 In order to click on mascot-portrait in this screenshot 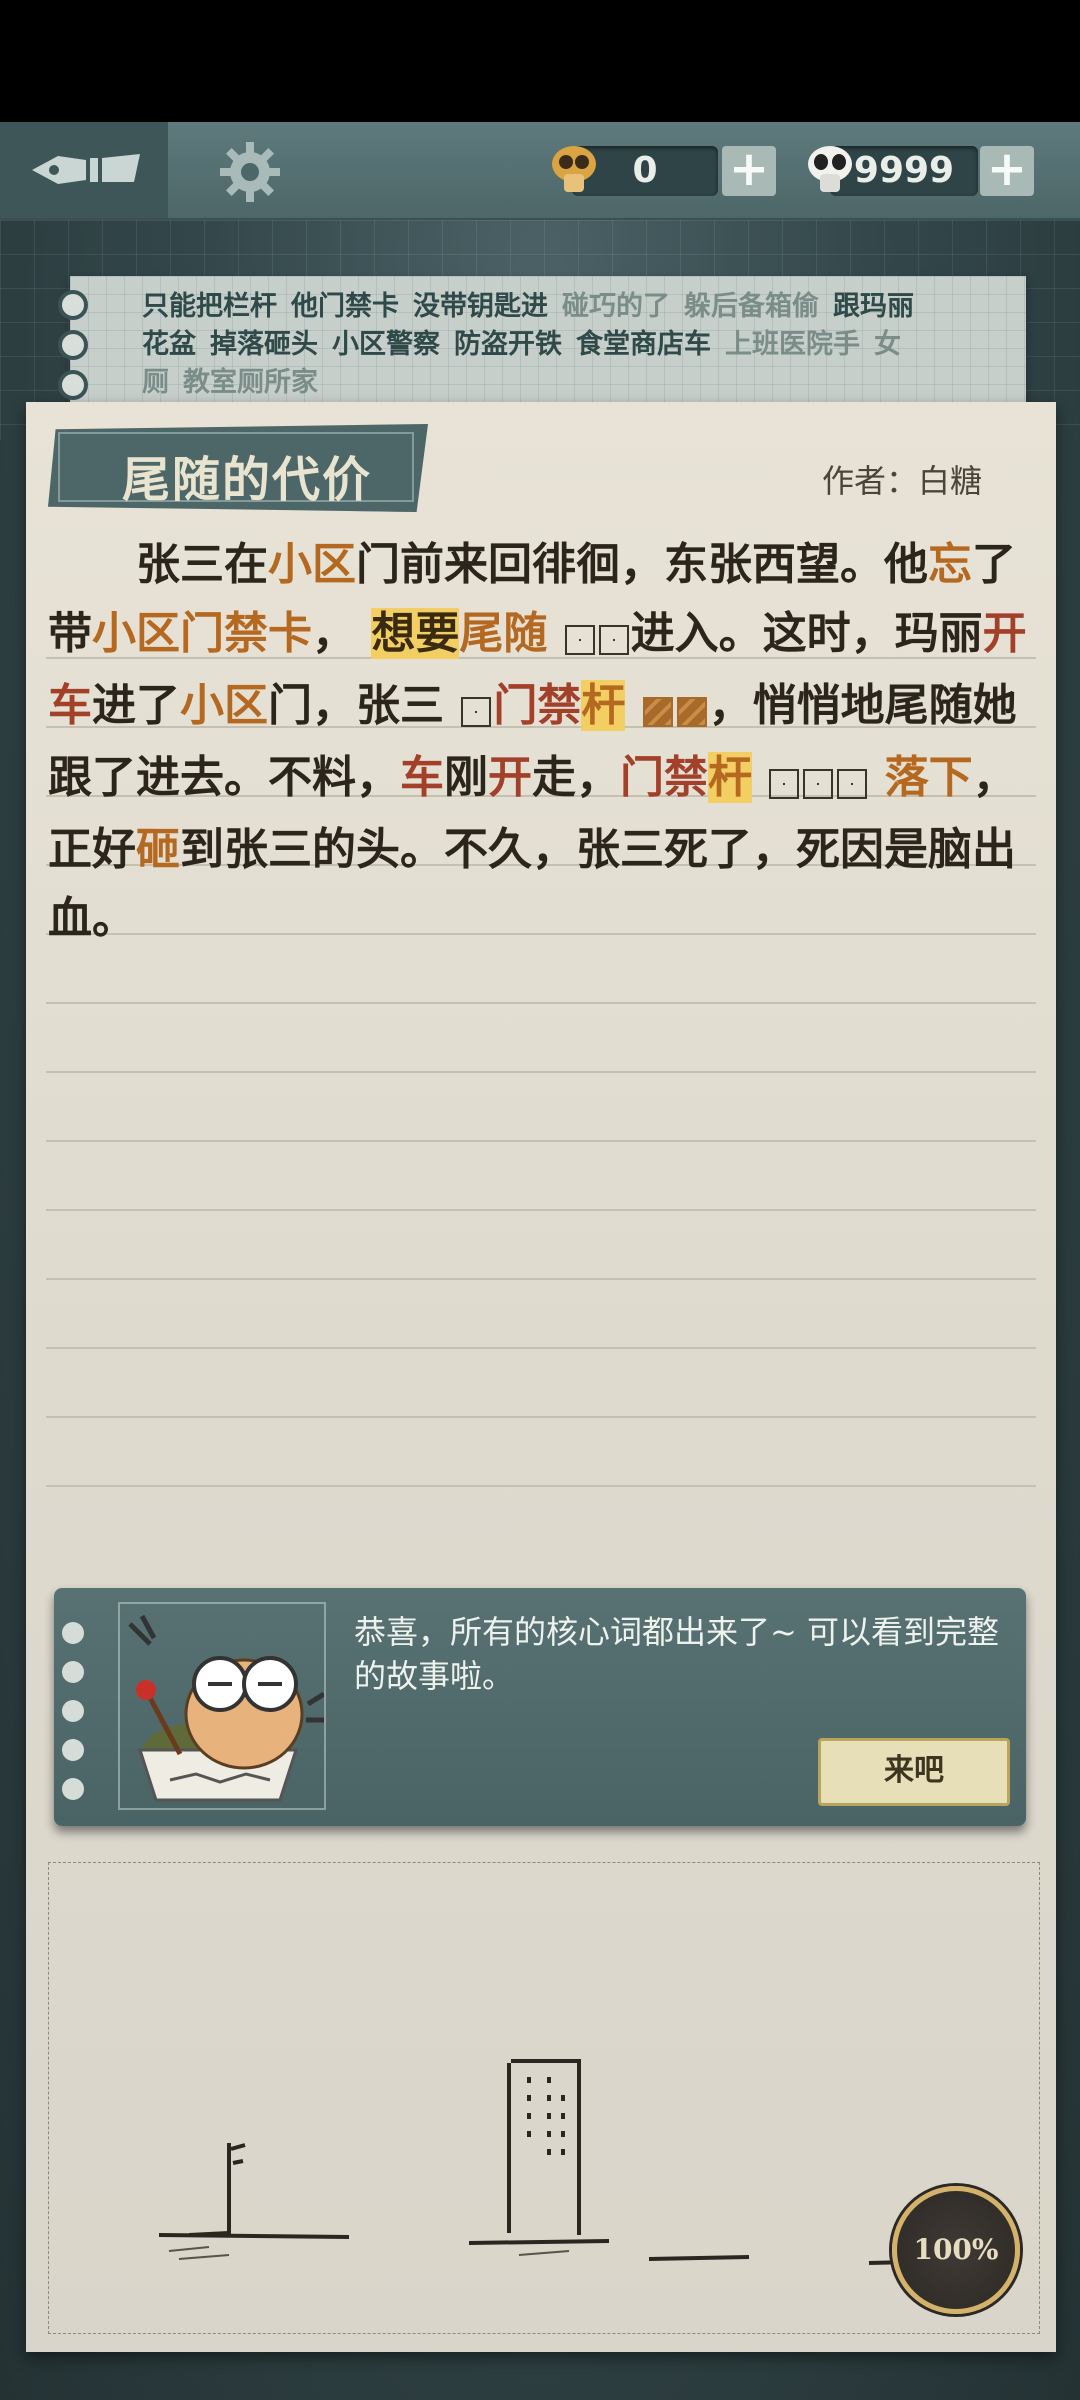, I will do `click(222, 1706)`.